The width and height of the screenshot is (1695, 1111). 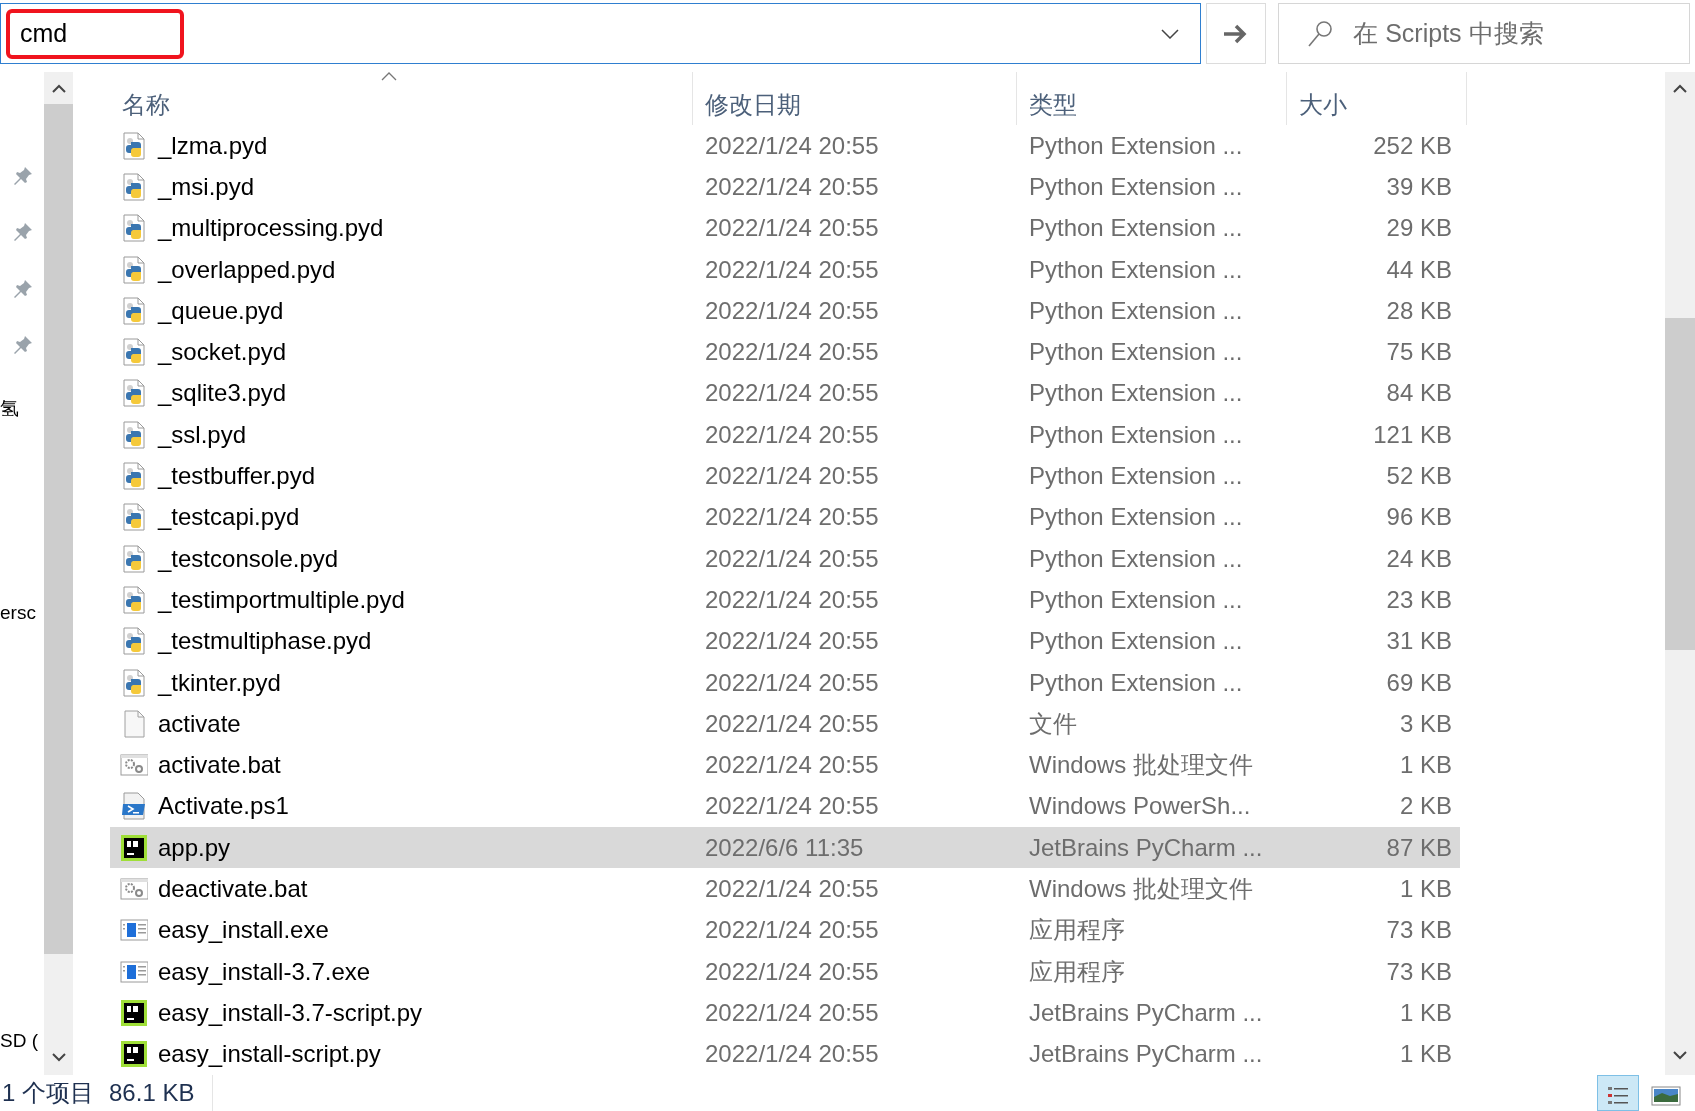 What do you see at coordinates (785, 971) in the screenshot?
I see `file-row: easy_install-3.7.exe 2022/1/24 20:55 应用程序 73 KB` at bounding box center [785, 971].